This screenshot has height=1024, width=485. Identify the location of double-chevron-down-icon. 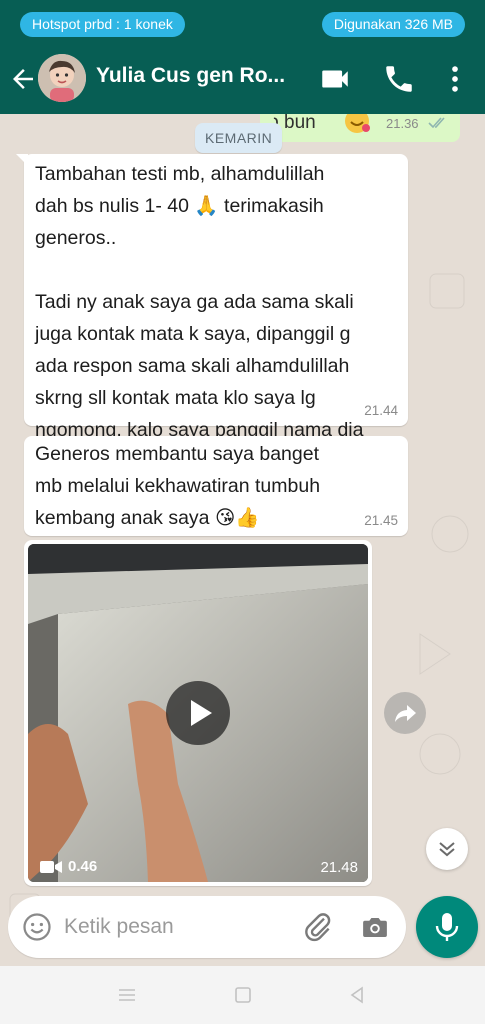
(447, 849).